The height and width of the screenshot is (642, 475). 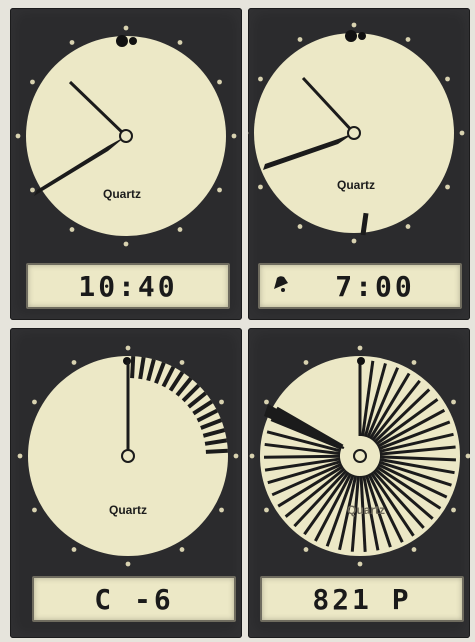 I want to click on timer-text: C -6, so click(x=134, y=599).